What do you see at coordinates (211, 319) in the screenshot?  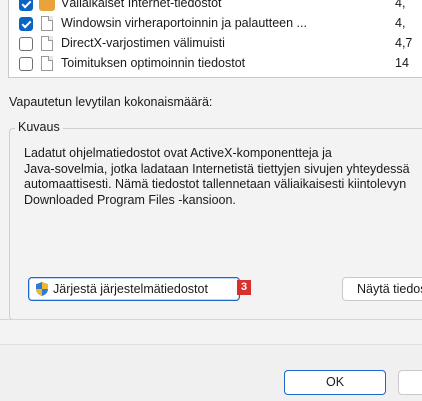 I see `divider` at bounding box center [211, 319].